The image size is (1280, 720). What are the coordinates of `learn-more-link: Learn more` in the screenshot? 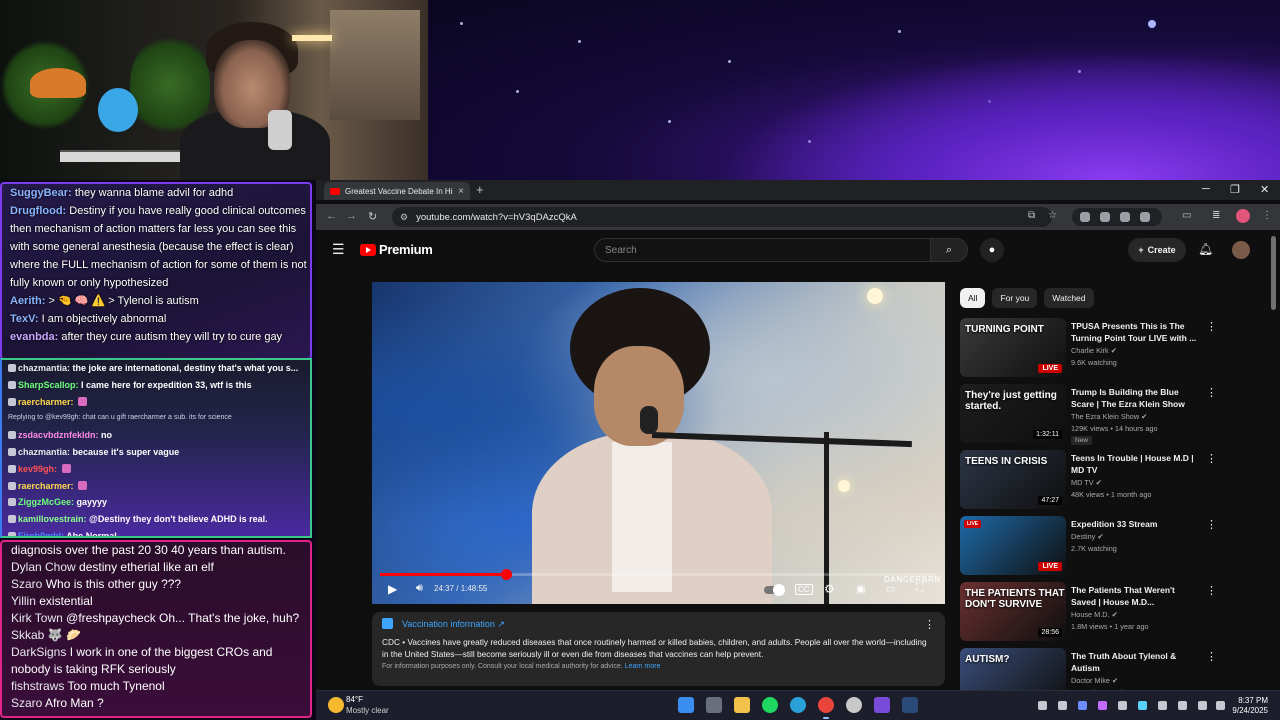 It's located at (643, 666).